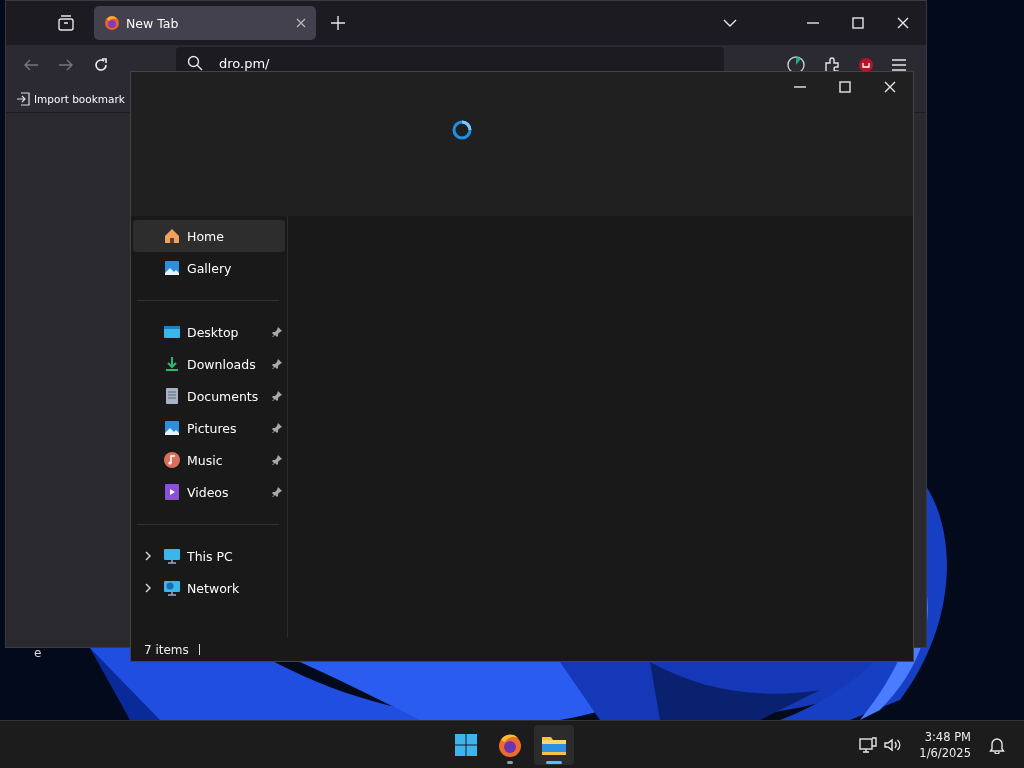  What do you see at coordinates (730, 23) in the screenshot?
I see `chevron-down-icon` at bounding box center [730, 23].